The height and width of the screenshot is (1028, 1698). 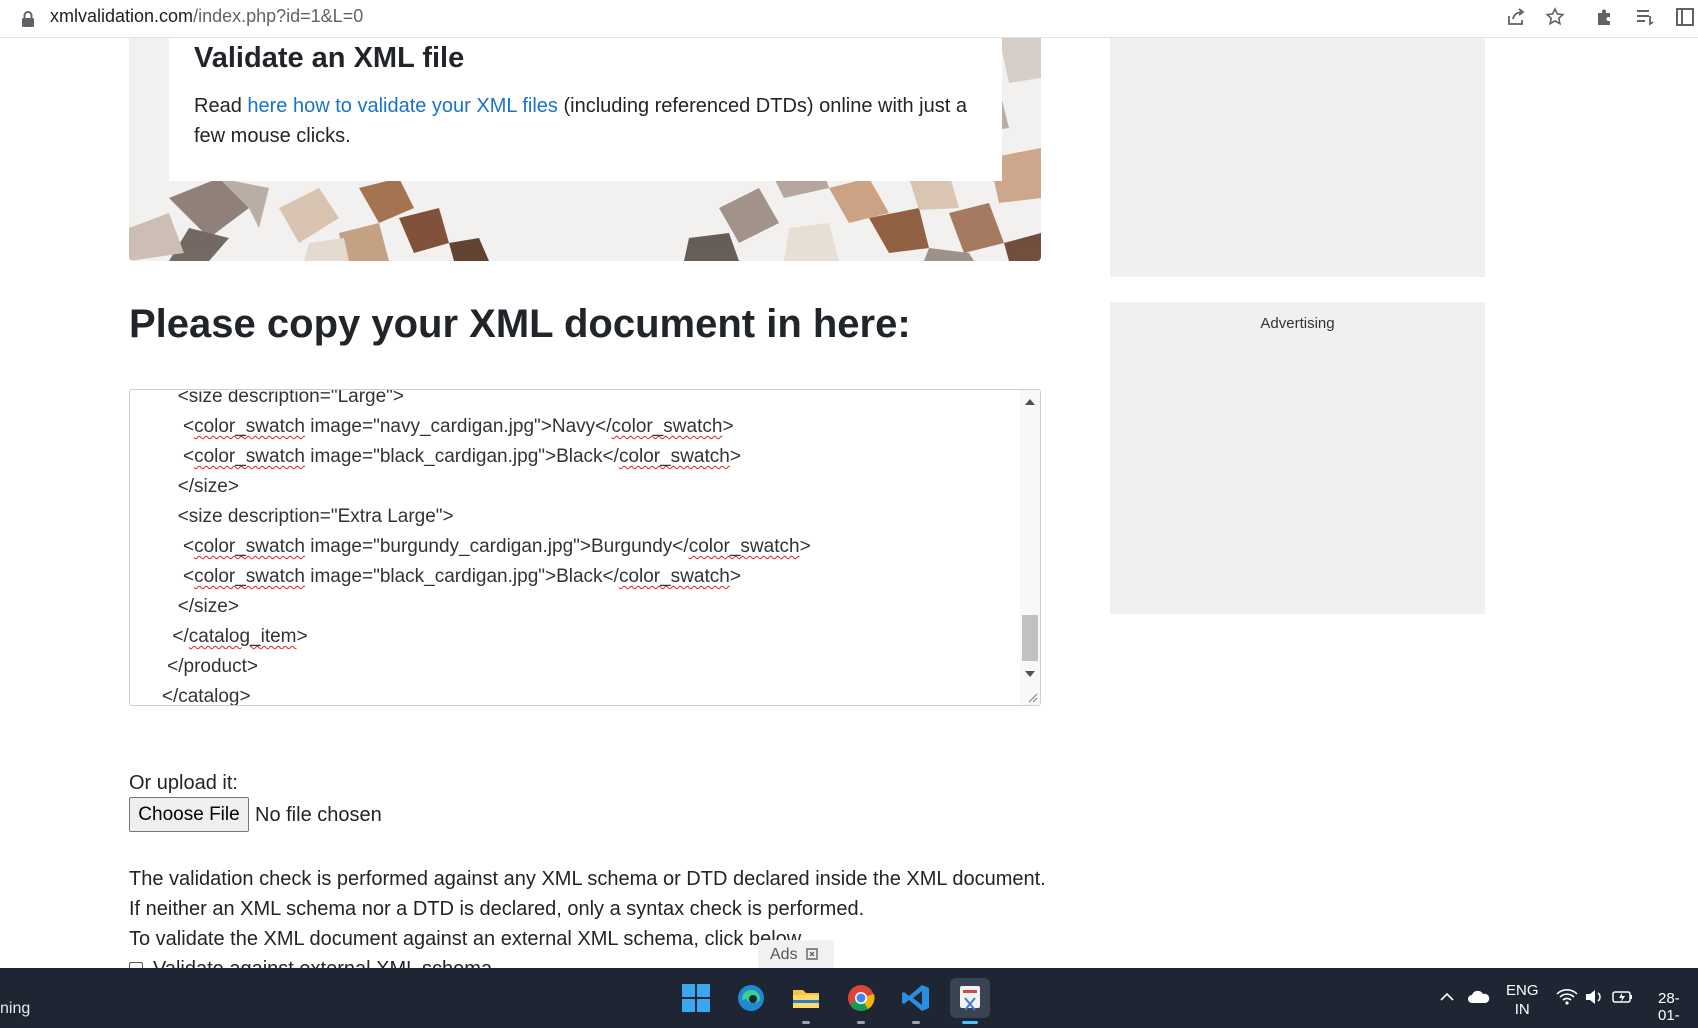 I want to click on browser-address-bar: xmlvalidation.com/index.php?id=1&L=0, so click(x=849, y=19).